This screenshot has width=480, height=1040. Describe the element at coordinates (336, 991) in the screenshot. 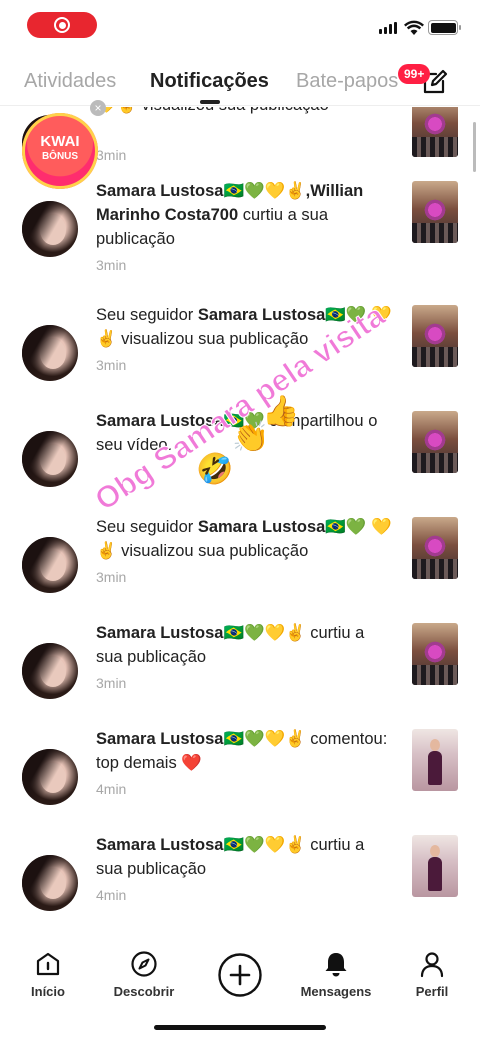

I see `nav-mensagens-label: Mensagens` at that location.